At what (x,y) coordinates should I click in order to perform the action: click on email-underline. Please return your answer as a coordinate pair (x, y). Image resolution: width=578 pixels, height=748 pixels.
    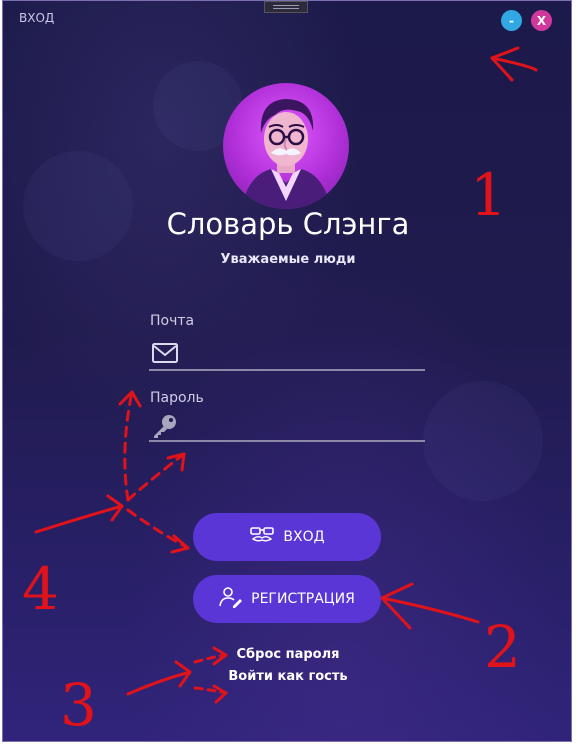
    Looking at the image, I should click on (287, 370).